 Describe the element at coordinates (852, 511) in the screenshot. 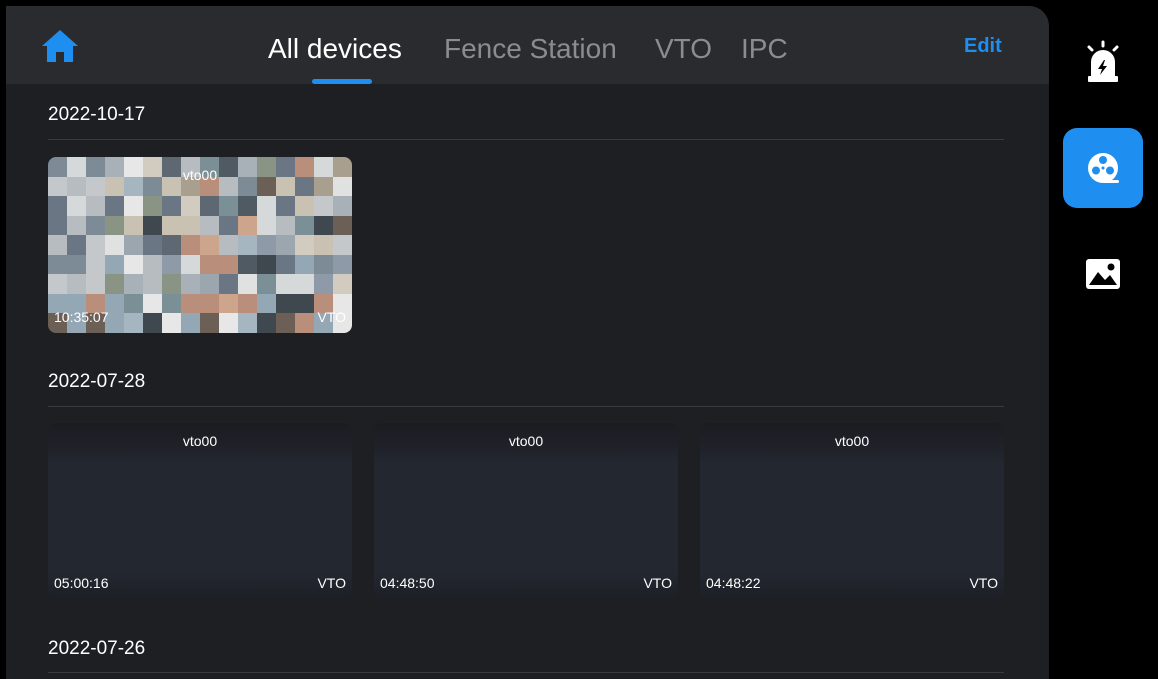

I see `record-thumbnail: vto00 04:48:22 VTO` at that location.